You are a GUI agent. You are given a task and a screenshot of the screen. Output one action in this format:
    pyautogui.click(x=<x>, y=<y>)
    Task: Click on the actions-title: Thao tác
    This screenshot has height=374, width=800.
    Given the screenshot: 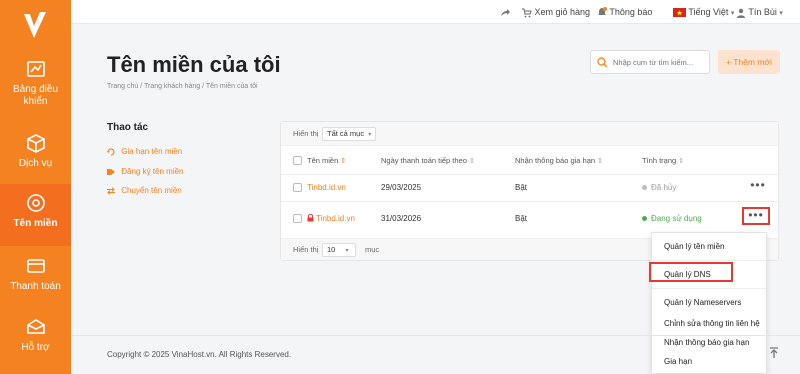 What is the action you would take?
    pyautogui.click(x=128, y=127)
    